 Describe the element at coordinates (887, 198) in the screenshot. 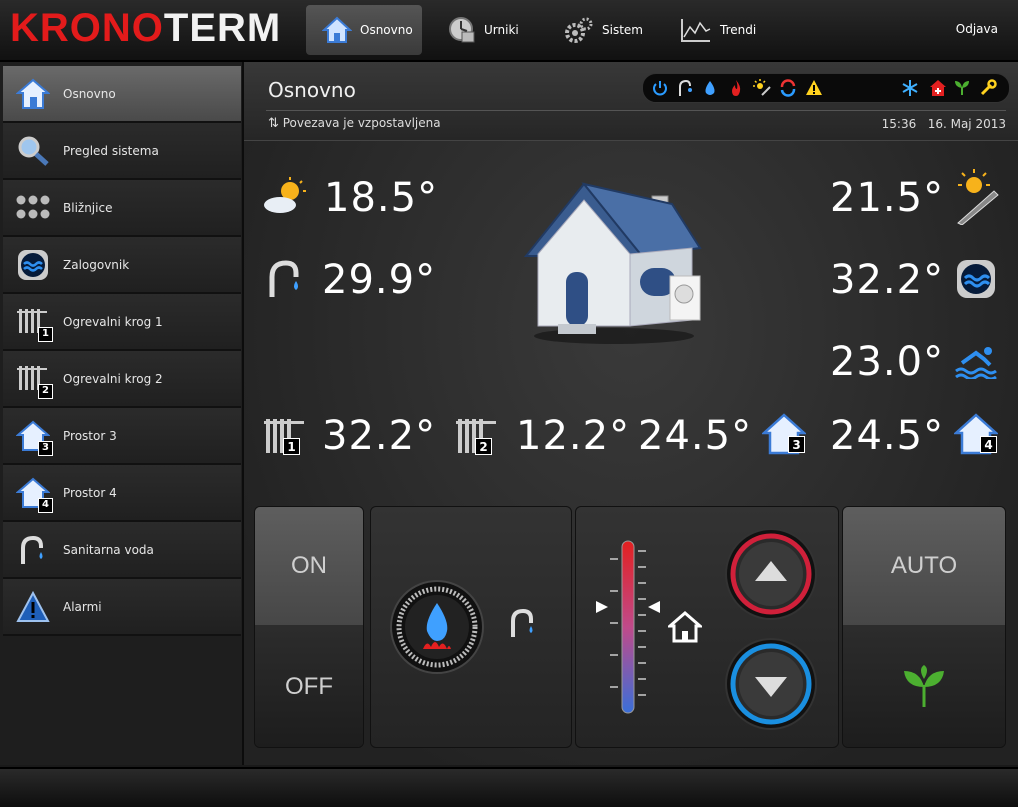

I see `solar-collector-temperature: 21.5°` at that location.